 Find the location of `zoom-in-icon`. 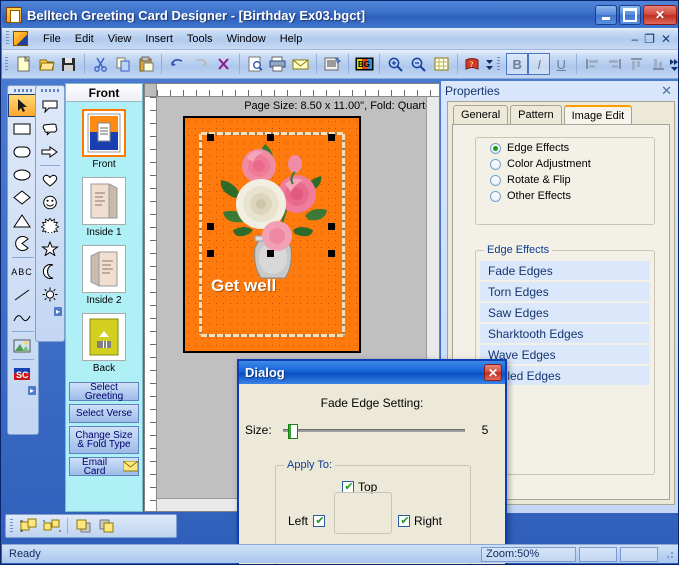

zoom-in-icon is located at coordinates (395, 64).